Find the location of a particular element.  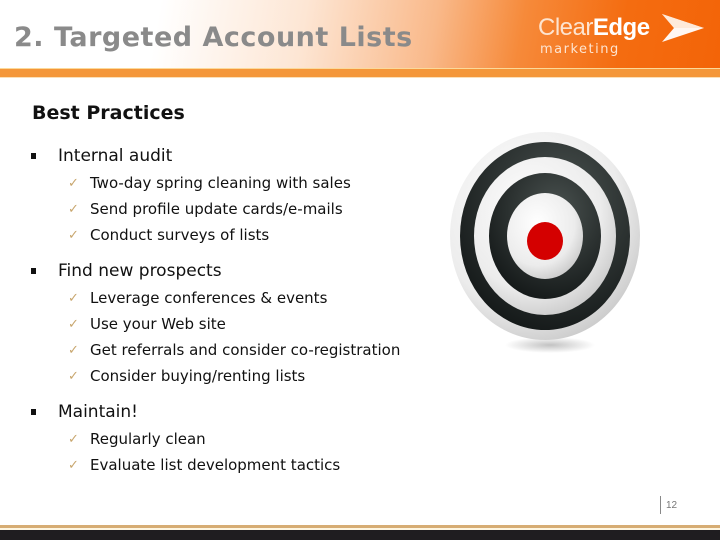

section-heading: Best Practices is located at coordinates (108, 113).